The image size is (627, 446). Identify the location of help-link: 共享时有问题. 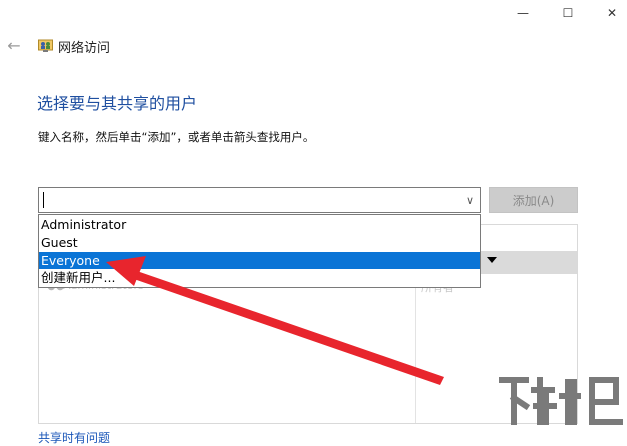
(74, 437).